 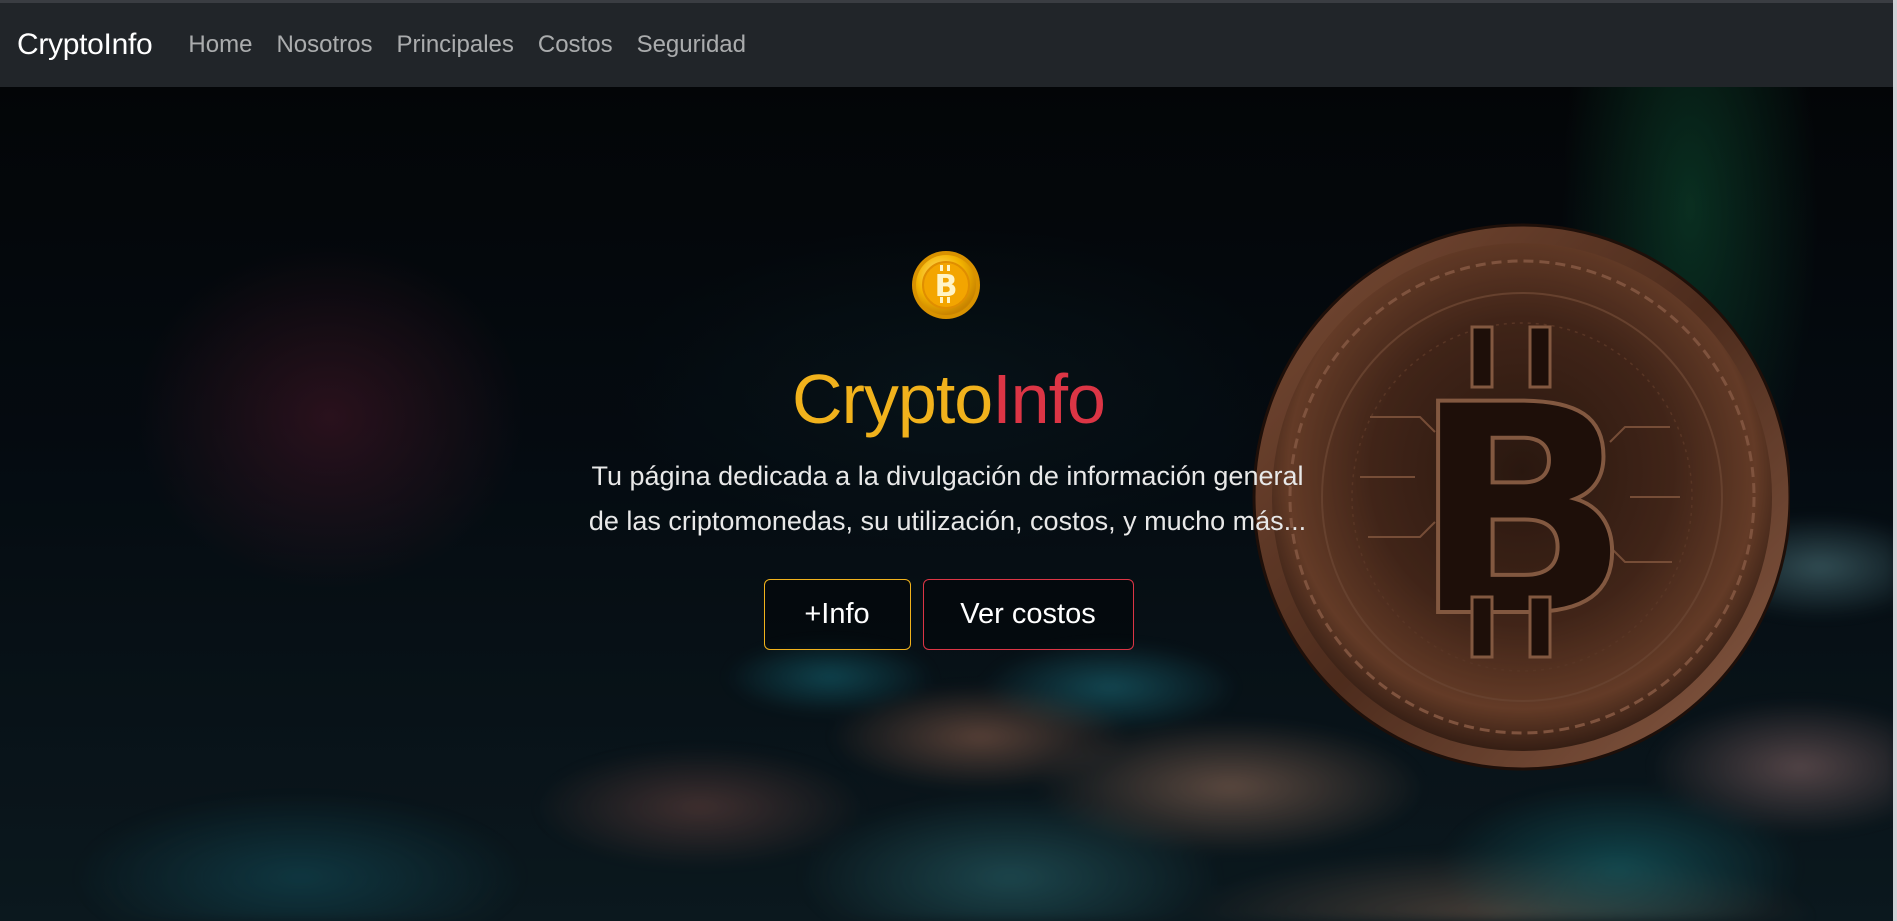 I want to click on view-costs-button: Ver costos, so click(x=1028, y=614).